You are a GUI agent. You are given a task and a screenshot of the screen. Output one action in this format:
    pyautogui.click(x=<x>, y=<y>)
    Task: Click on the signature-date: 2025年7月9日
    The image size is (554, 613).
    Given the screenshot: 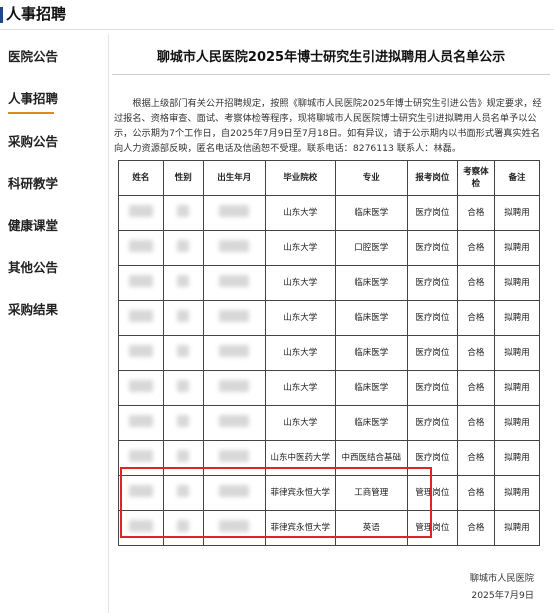 What is the action you would take?
    pyautogui.click(x=502, y=595)
    